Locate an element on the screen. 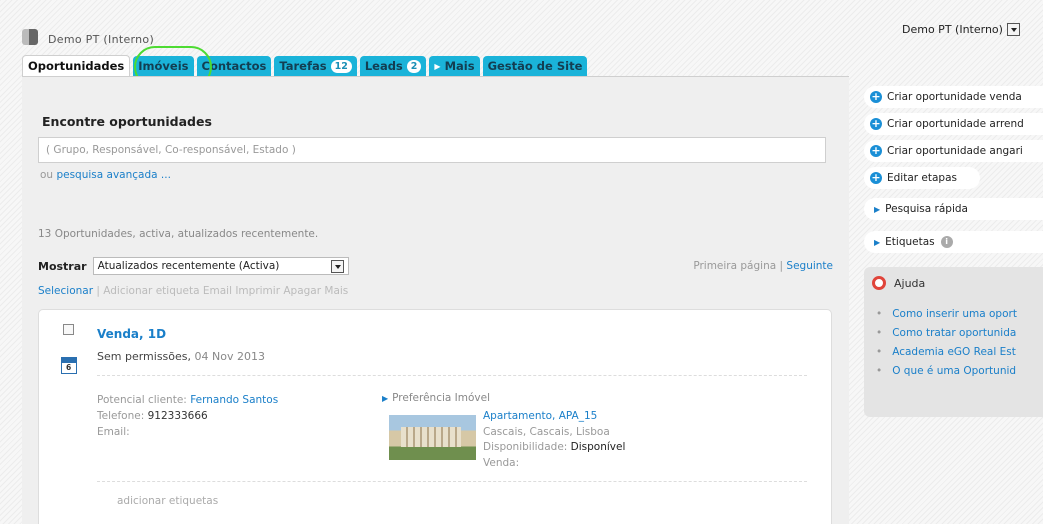  list-item: O que é uma Oportunid is located at coordinates (946, 371).